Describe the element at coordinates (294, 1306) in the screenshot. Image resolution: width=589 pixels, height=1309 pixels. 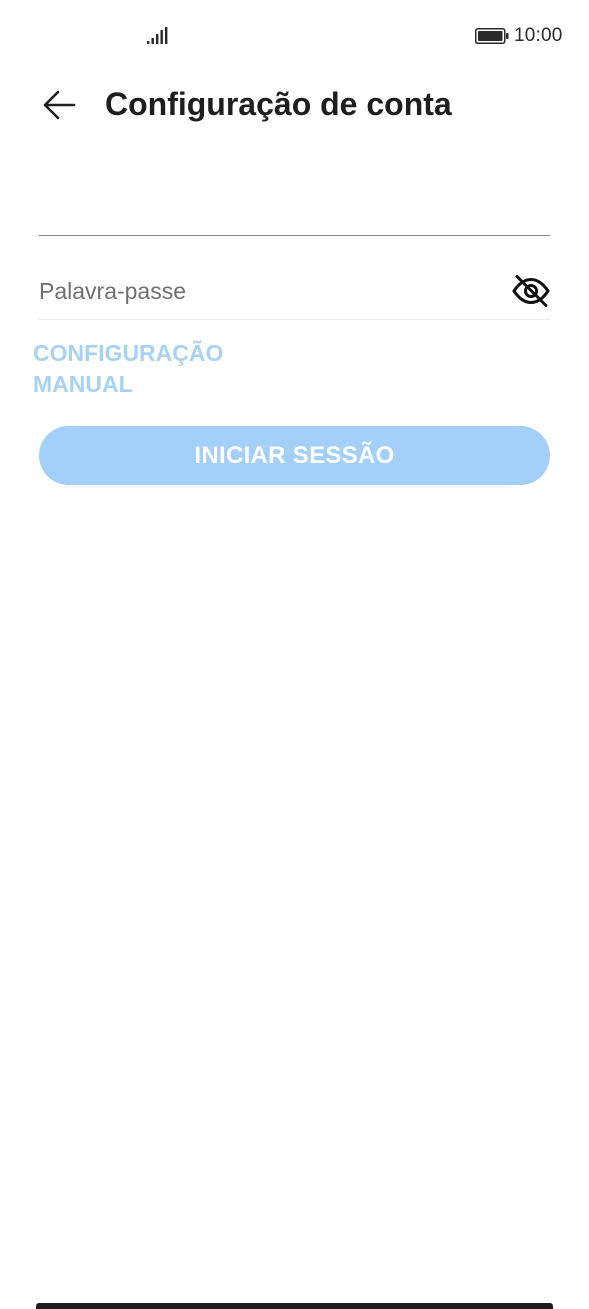
I see `navigation-gesture-bar` at that location.